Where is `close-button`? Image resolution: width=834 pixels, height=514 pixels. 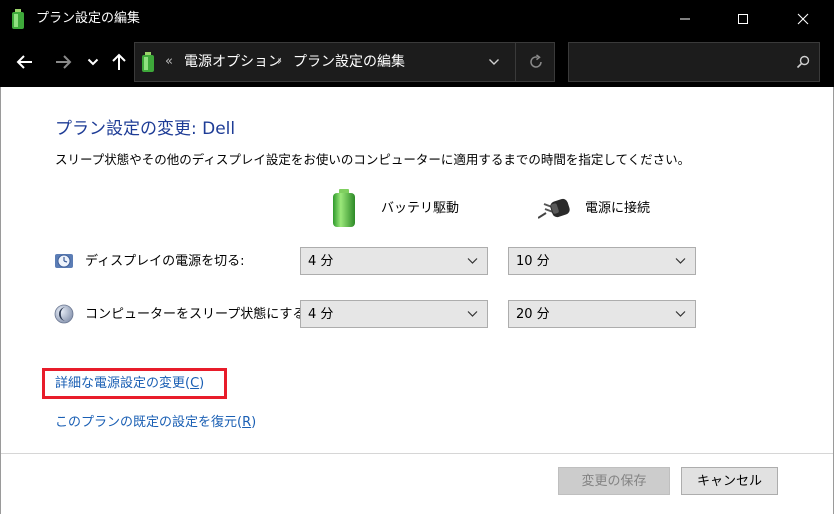
close-button is located at coordinates (803, 18).